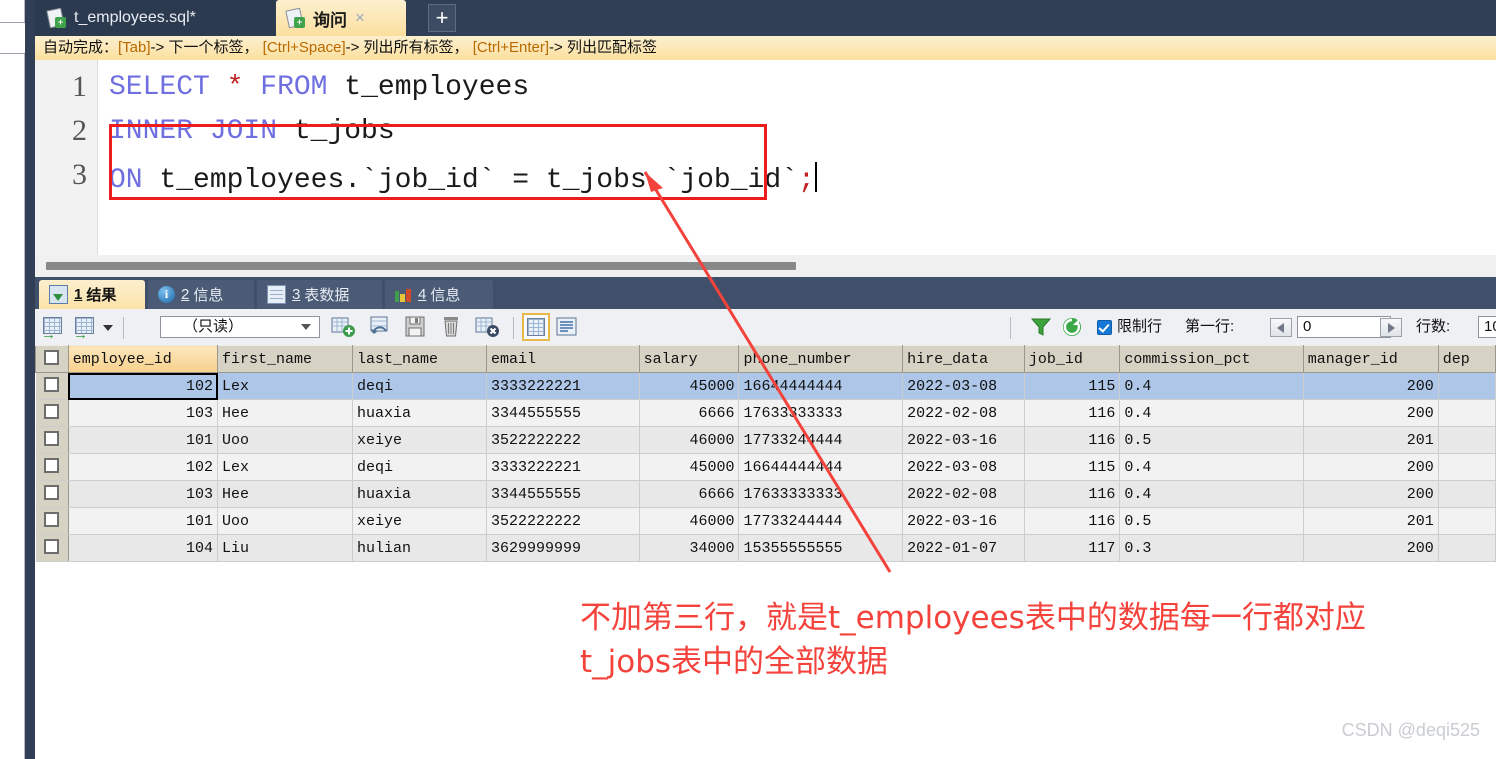 Image resolution: width=1496 pixels, height=759 pixels. What do you see at coordinates (1281, 327) in the screenshot?
I see `prev-page-button` at bounding box center [1281, 327].